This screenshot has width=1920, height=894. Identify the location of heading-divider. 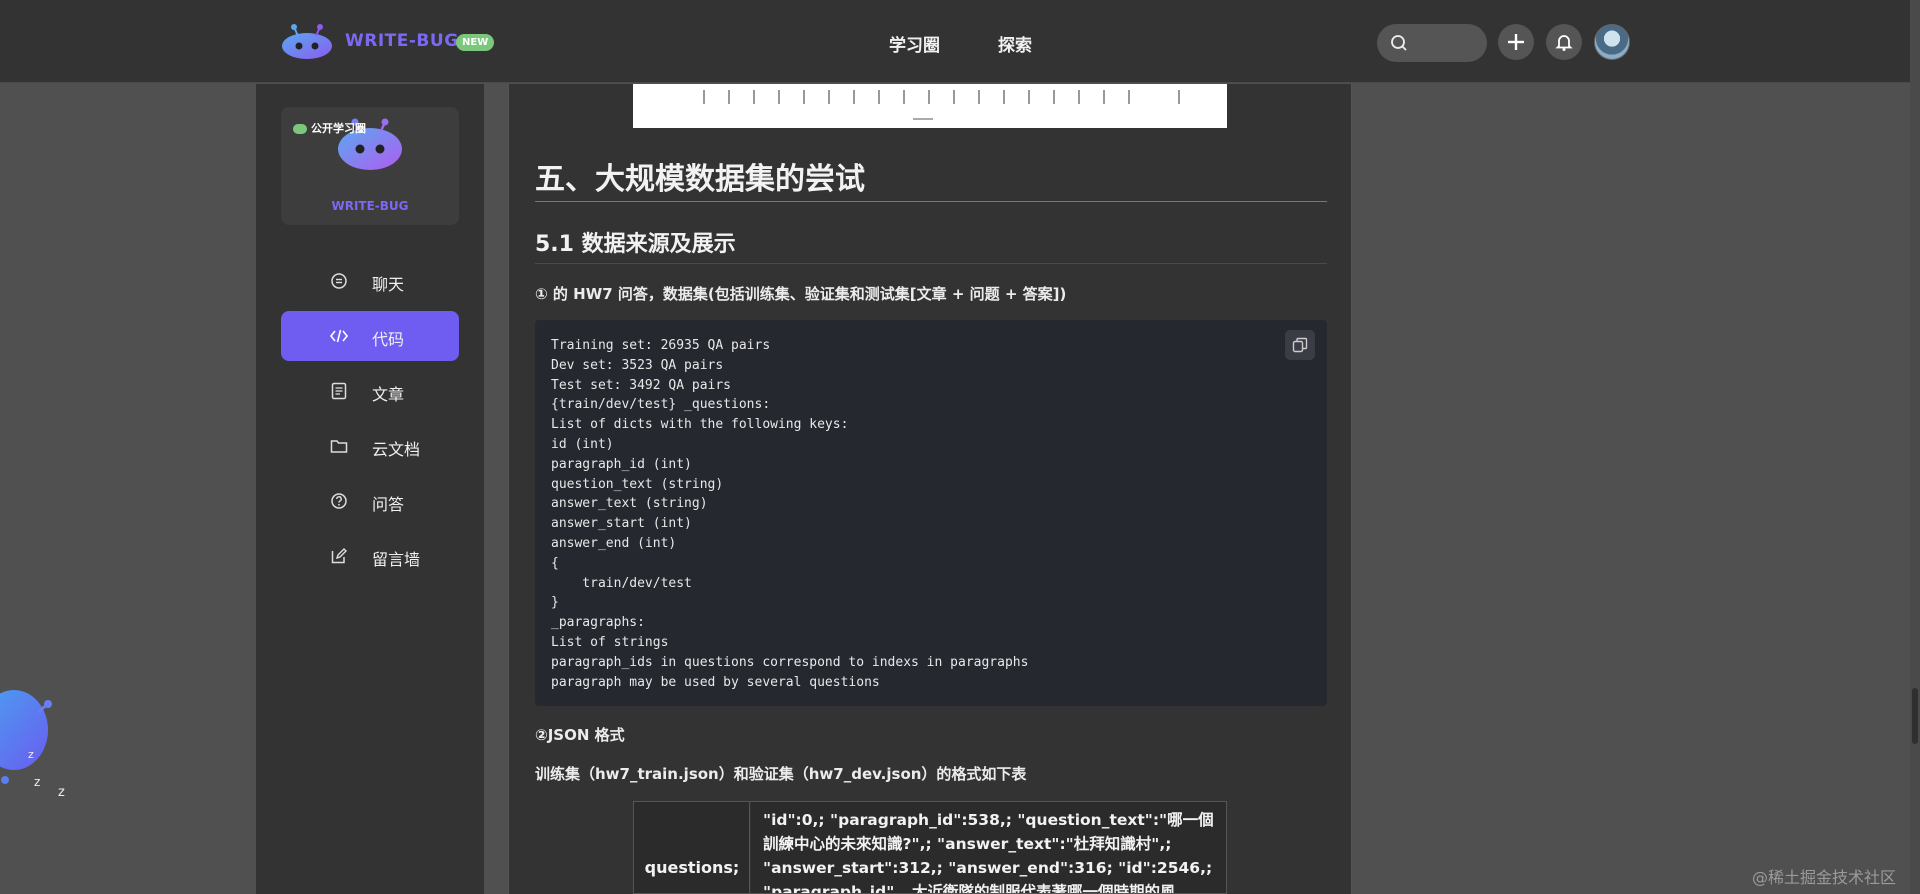
(931, 201).